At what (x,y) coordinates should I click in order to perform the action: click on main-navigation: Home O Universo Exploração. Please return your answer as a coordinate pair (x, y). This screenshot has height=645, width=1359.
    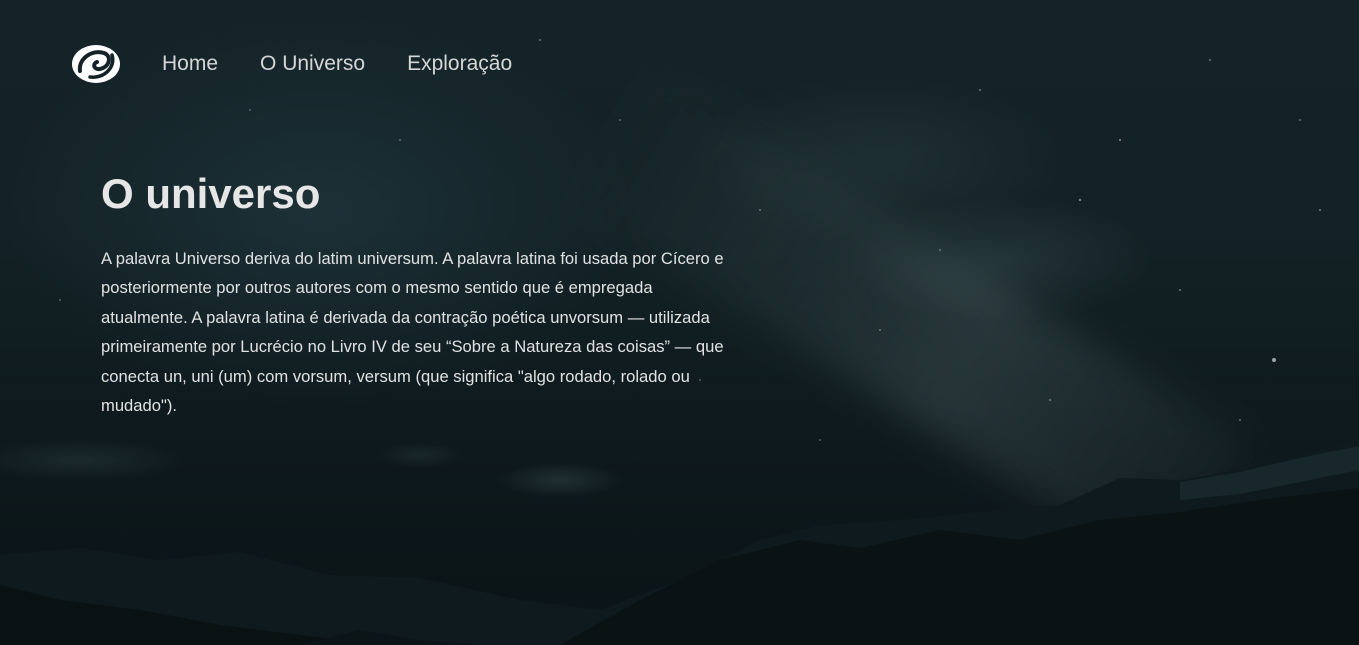
    Looking at the image, I should click on (312, 64).